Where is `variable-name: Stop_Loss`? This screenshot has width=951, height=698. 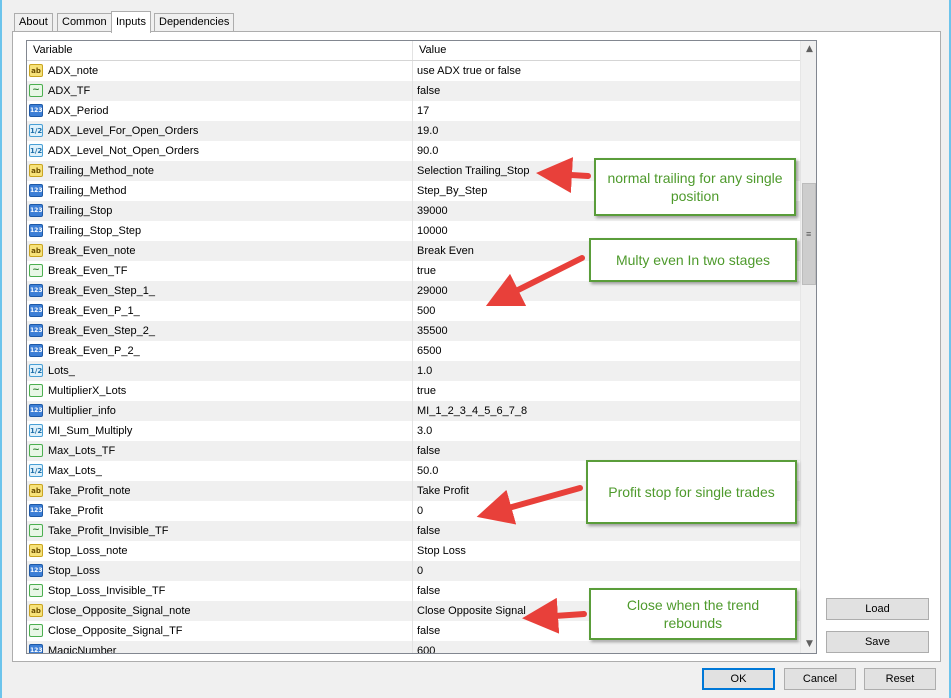
variable-name: Stop_Loss is located at coordinates (74, 571).